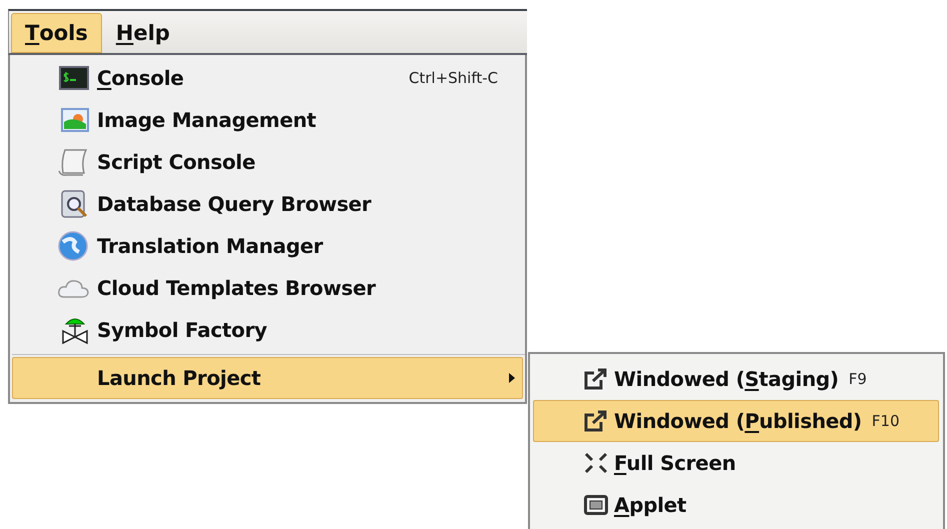 This screenshot has height=529, width=947. Describe the element at coordinates (886, 421) in the screenshot. I see `shortcut-label: F10` at that location.